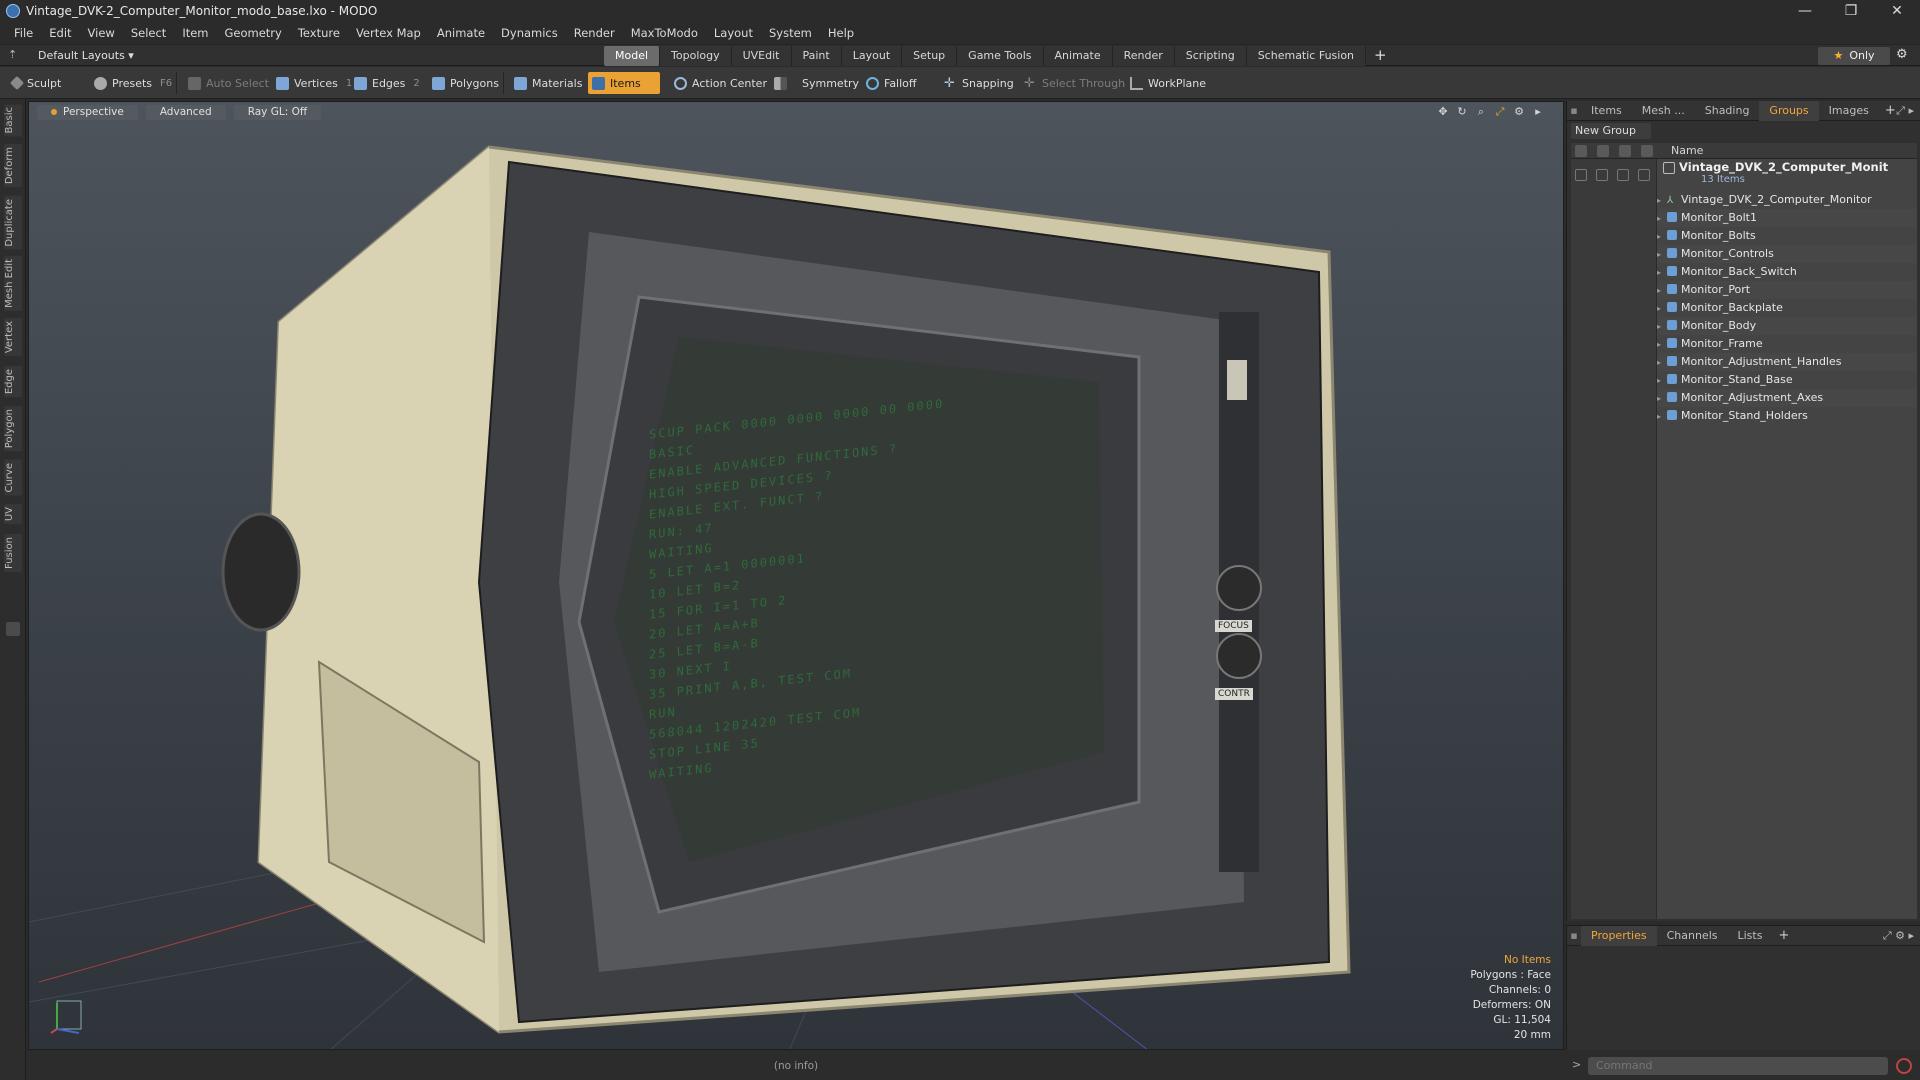 The height and width of the screenshot is (1080, 1920). Describe the element at coordinates (1787, 218) in the screenshot. I see `list-item: ▸ Monitor_Bolt1` at that location.